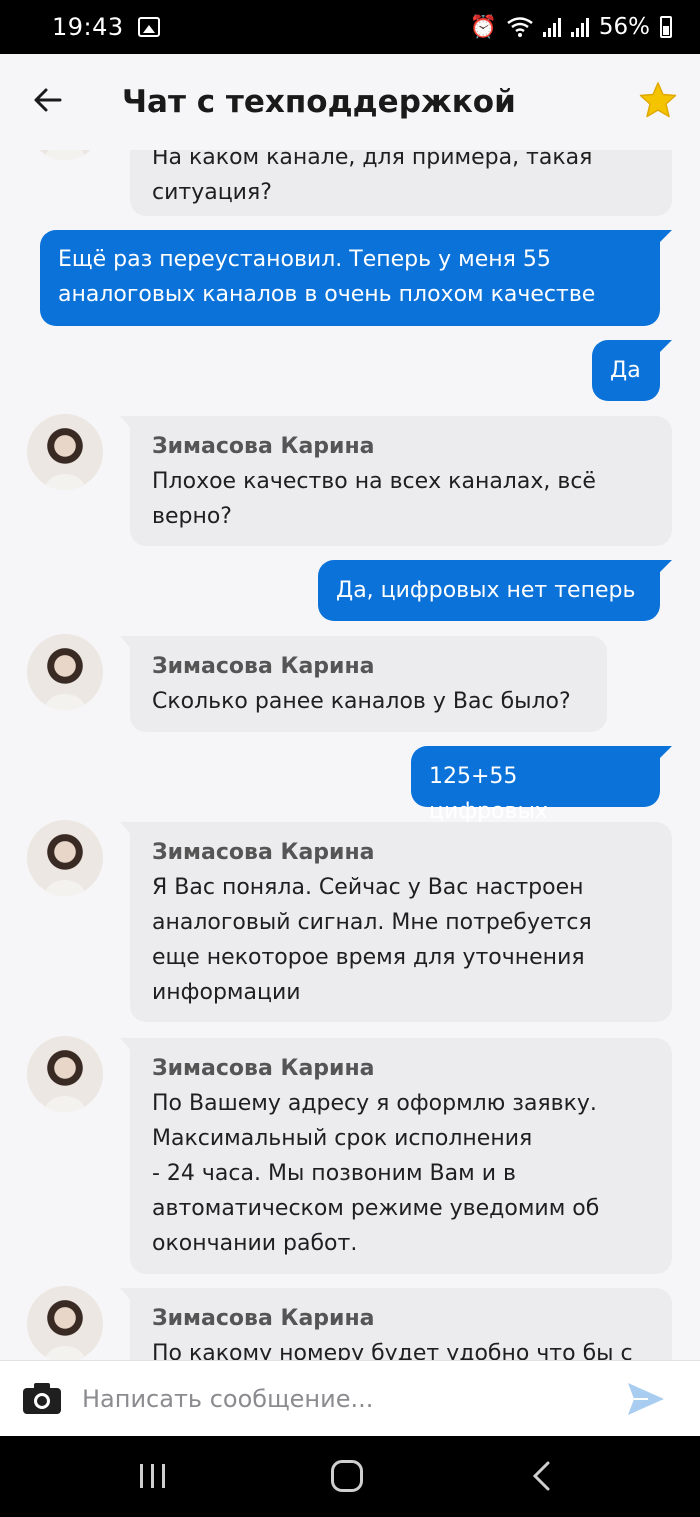 This screenshot has height=1517, width=700. What do you see at coordinates (520, 27) in the screenshot?
I see `wifi-icon` at bounding box center [520, 27].